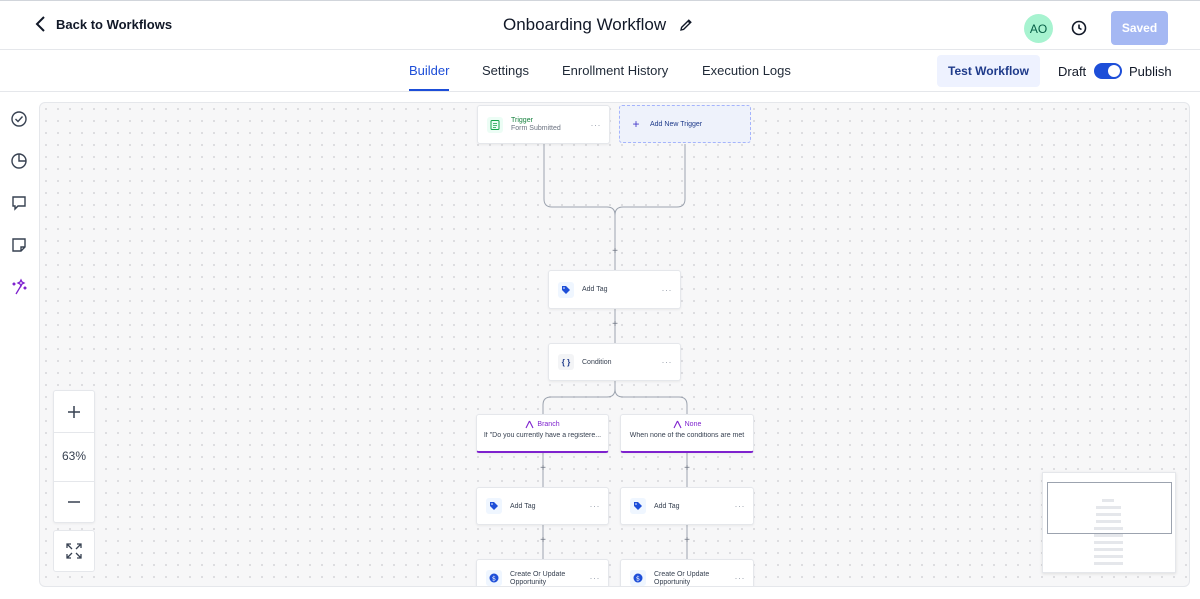  What do you see at coordinates (1150, 71) in the screenshot?
I see `publish-label: Publish` at bounding box center [1150, 71].